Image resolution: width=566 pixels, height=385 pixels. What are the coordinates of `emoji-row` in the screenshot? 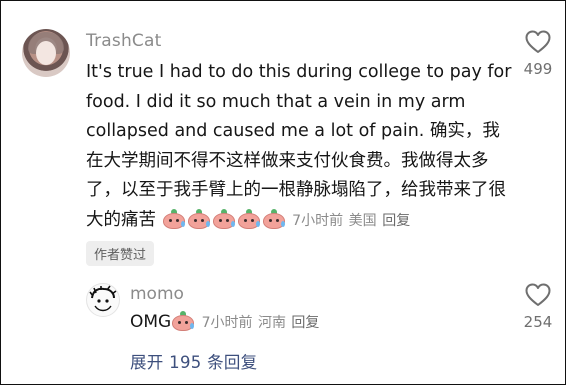 It's located at (224, 219).